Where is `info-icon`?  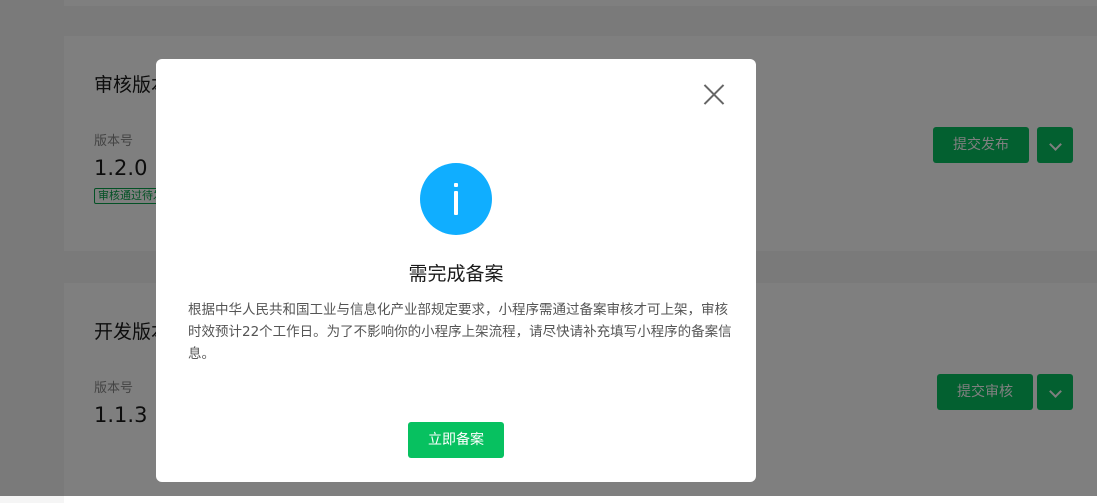
info-icon is located at coordinates (456, 199).